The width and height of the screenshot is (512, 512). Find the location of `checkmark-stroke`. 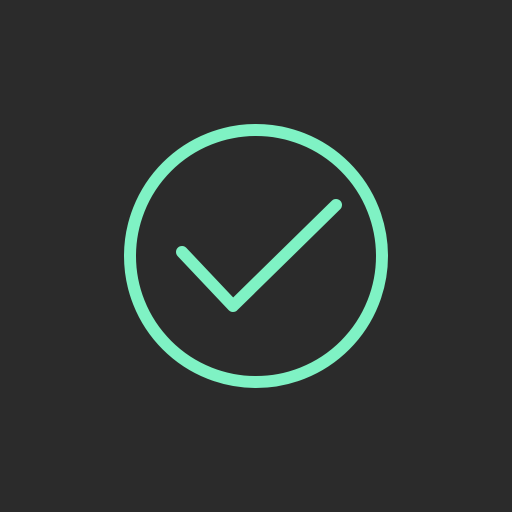

checkmark-stroke is located at coordinates (259, 255).